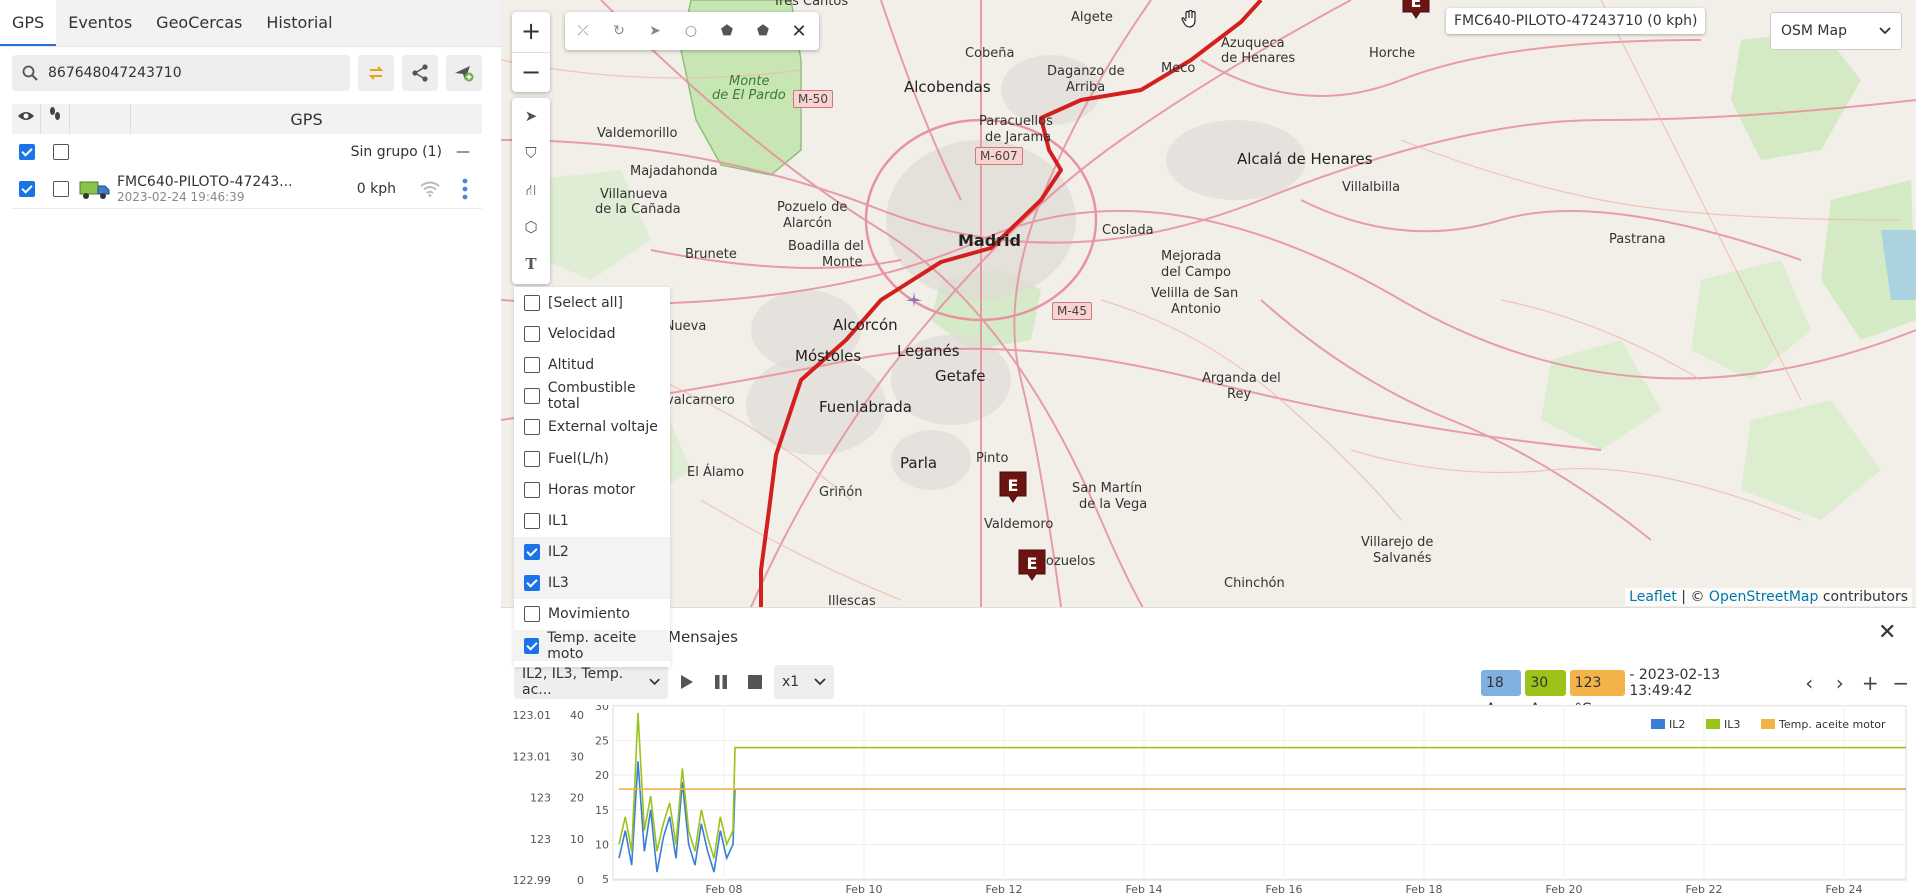 Image resolution: width=1916 pixels, height=896 pixels. I want to click on chart-y-tick: 5, so click(605, 879).